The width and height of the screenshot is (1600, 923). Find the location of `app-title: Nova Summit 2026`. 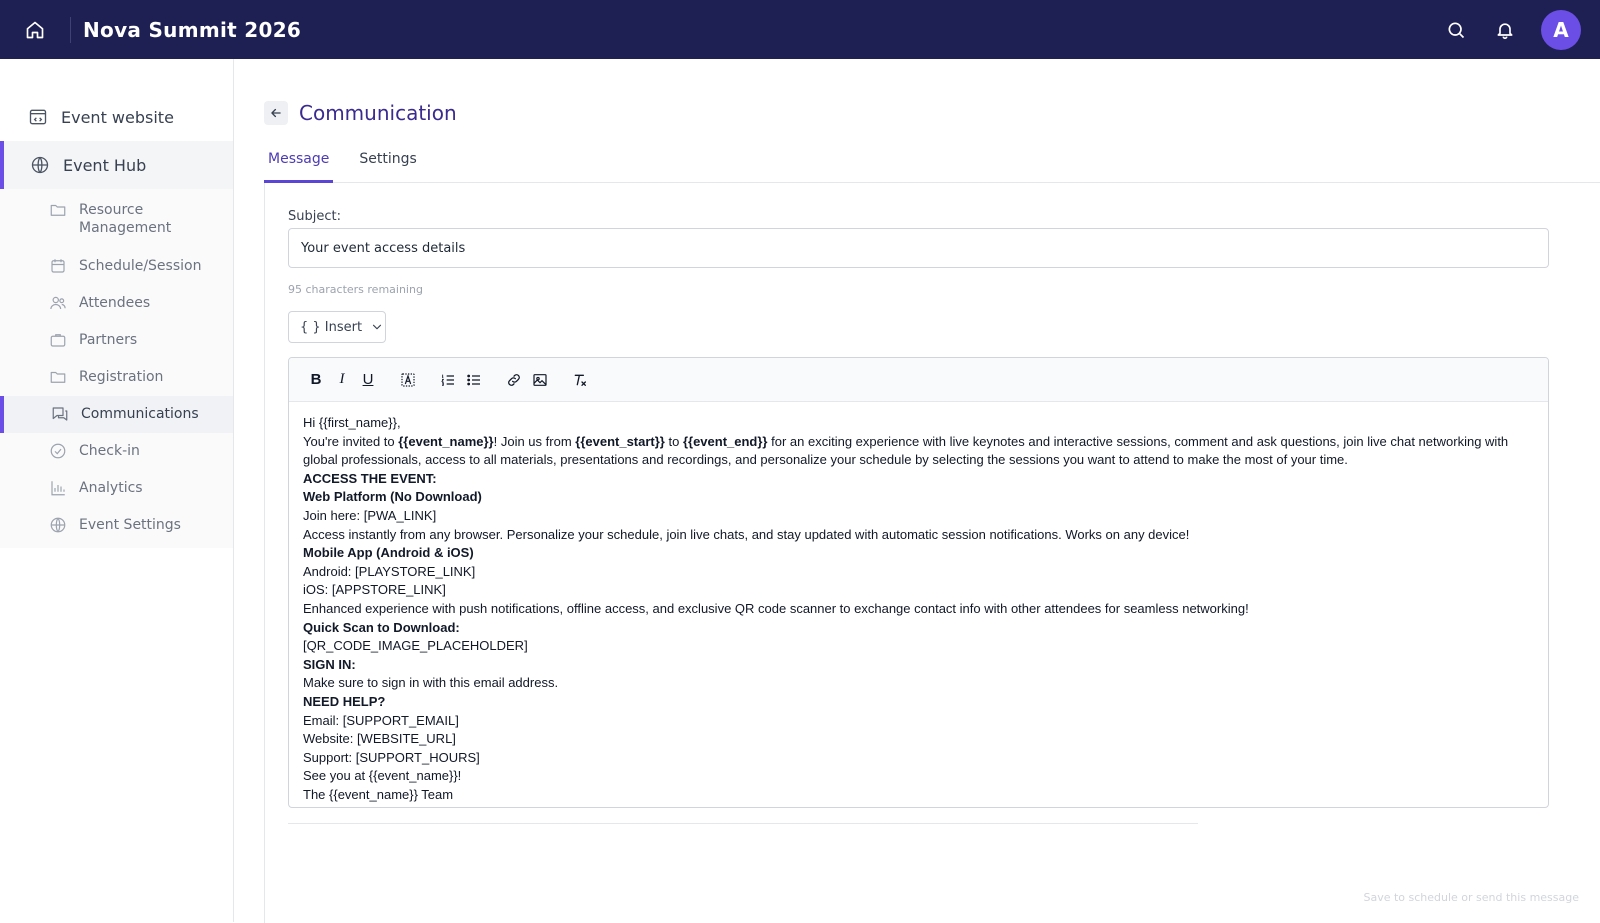

app-title: Nova Summit 2026 is located at coordinates (192, 29).